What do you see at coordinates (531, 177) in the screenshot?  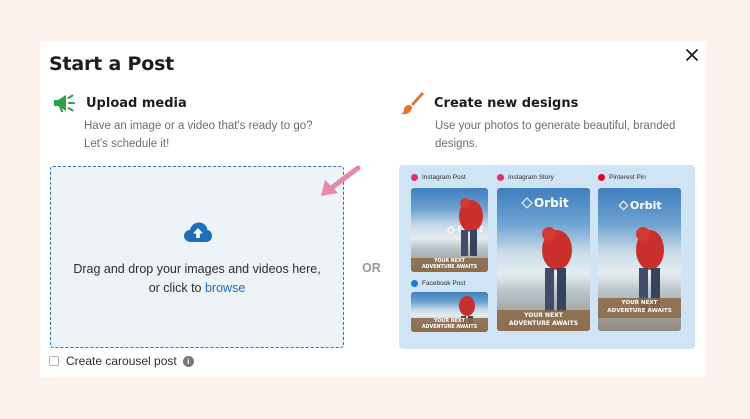 I see `preview-platform-name: Instagram Story` at bounding box center [531, 177].